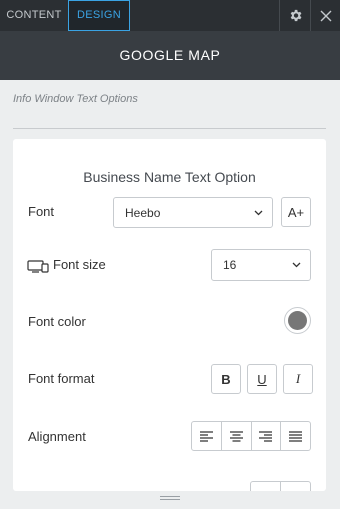 The image size is (340, 509). Describe the element at coordinates (99, 15) in the screenshot. I see `tab-design: DESIGN` at that location.